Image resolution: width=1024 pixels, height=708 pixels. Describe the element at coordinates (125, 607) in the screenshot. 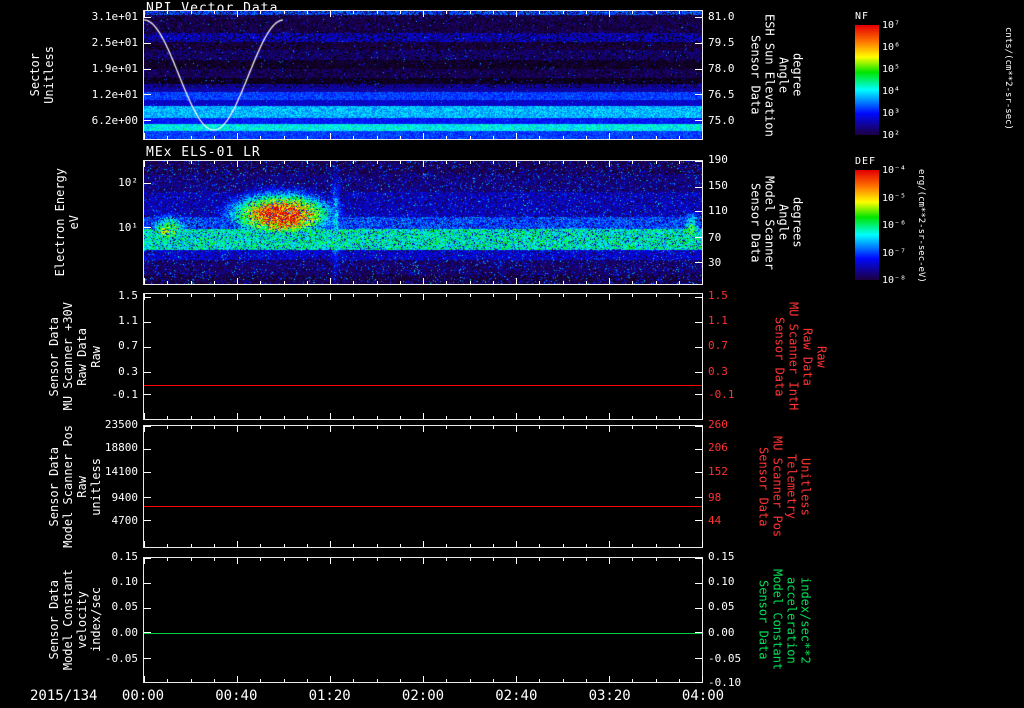

I see `y-tick-label-left: 0.05` at that location.